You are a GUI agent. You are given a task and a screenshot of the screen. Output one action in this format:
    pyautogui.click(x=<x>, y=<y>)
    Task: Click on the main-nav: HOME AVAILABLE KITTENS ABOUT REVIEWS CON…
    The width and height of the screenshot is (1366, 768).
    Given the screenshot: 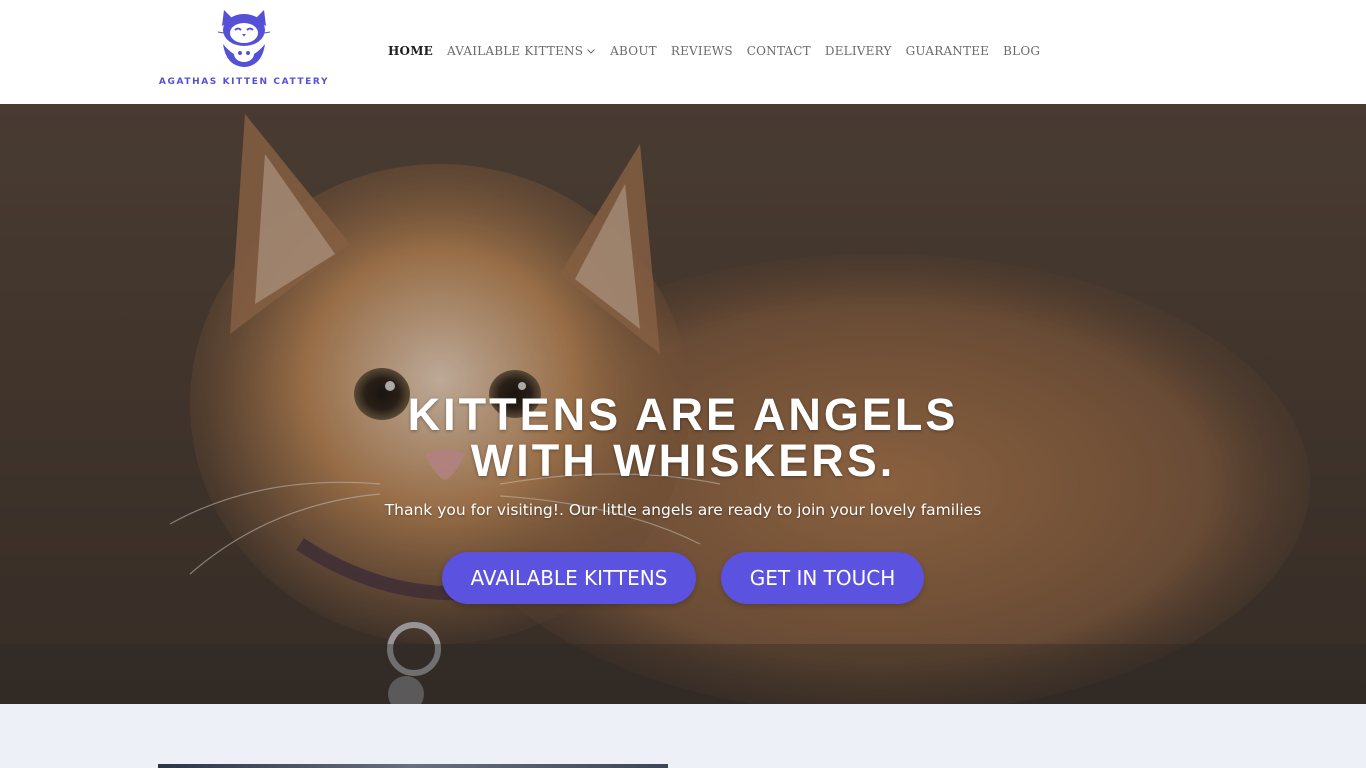 What is the action you would take?
    pyautogui.click(x=721, y=51)
    